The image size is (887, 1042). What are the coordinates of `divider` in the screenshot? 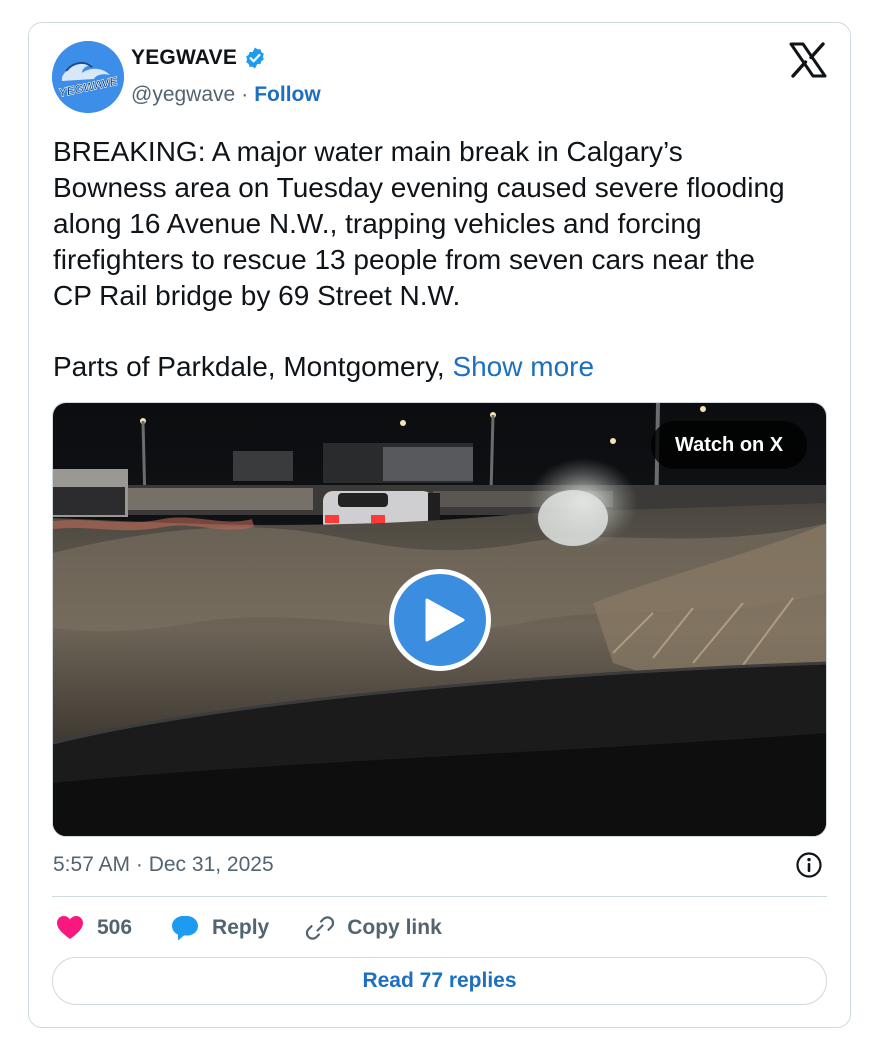 It's located at (439, 896).